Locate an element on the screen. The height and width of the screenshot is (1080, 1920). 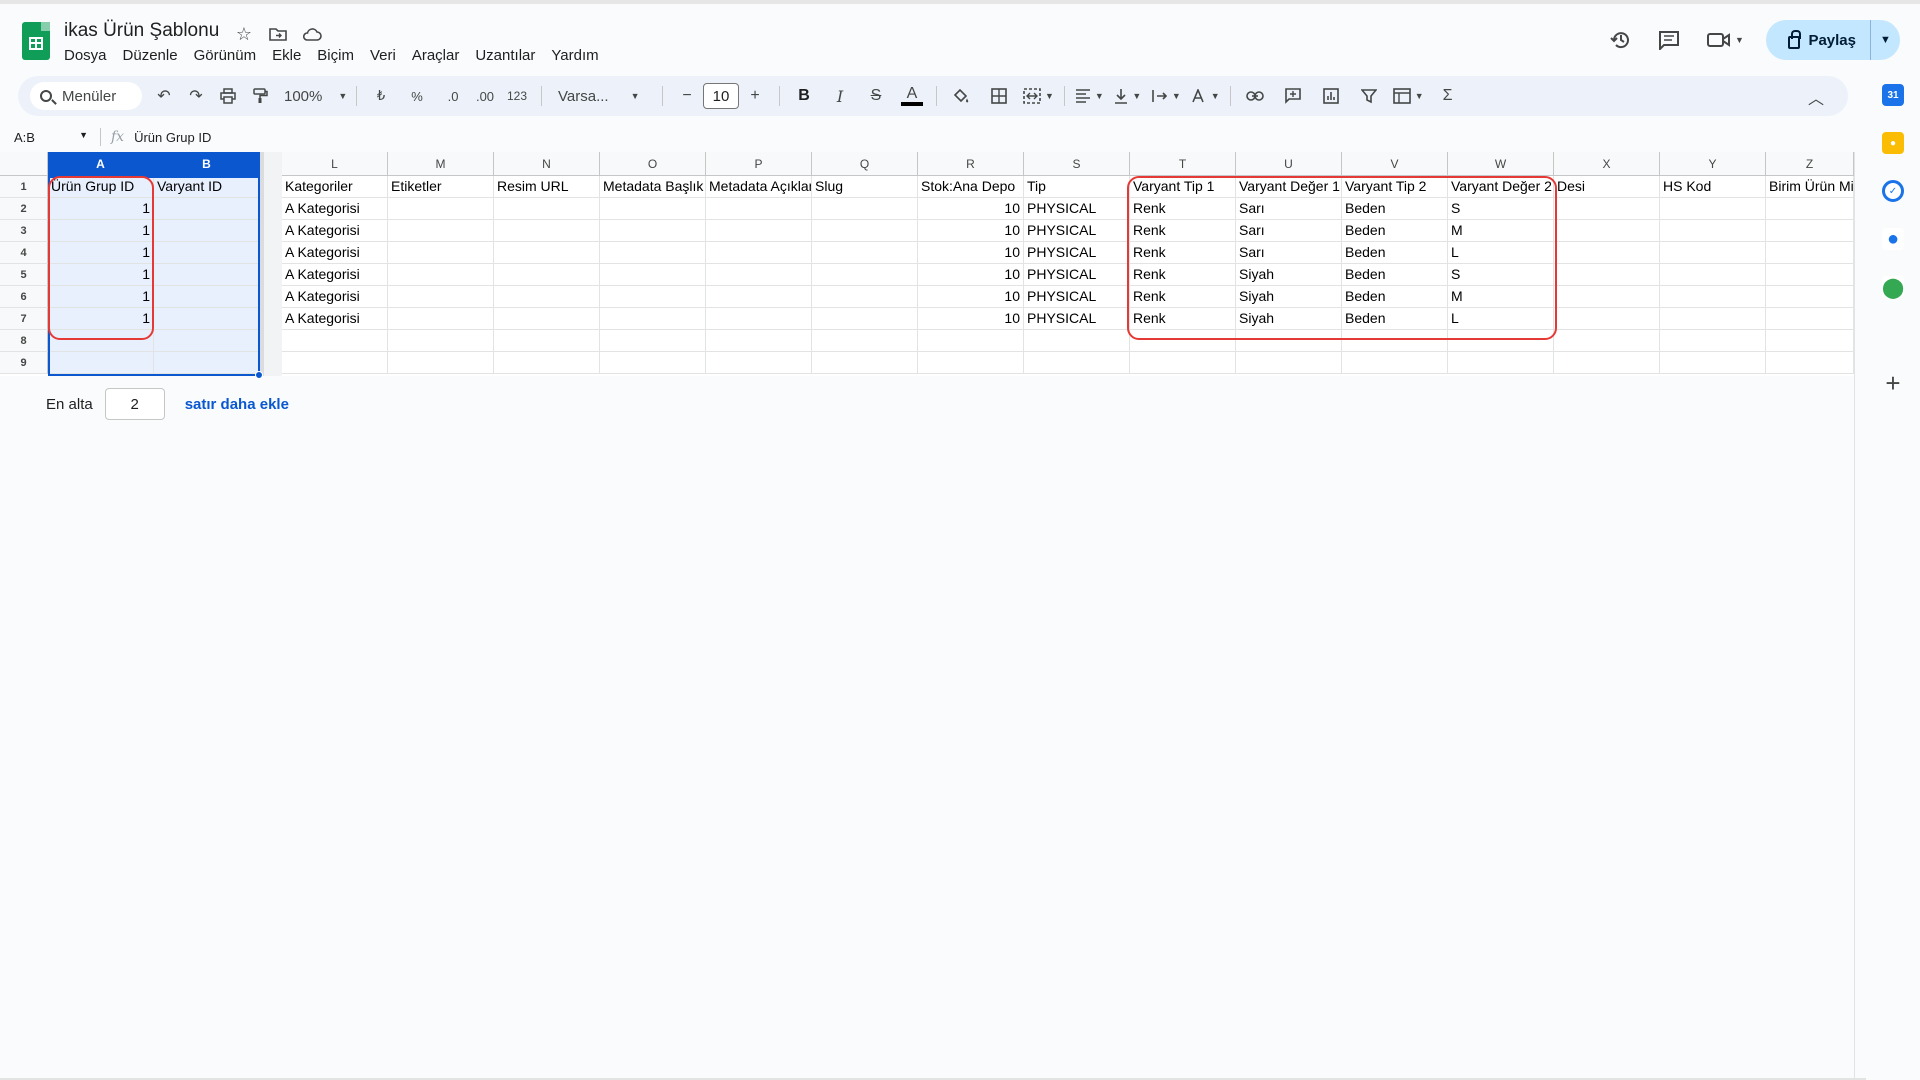
header-cell: Stok:Ana Depo is located at coordinates (971, 187).